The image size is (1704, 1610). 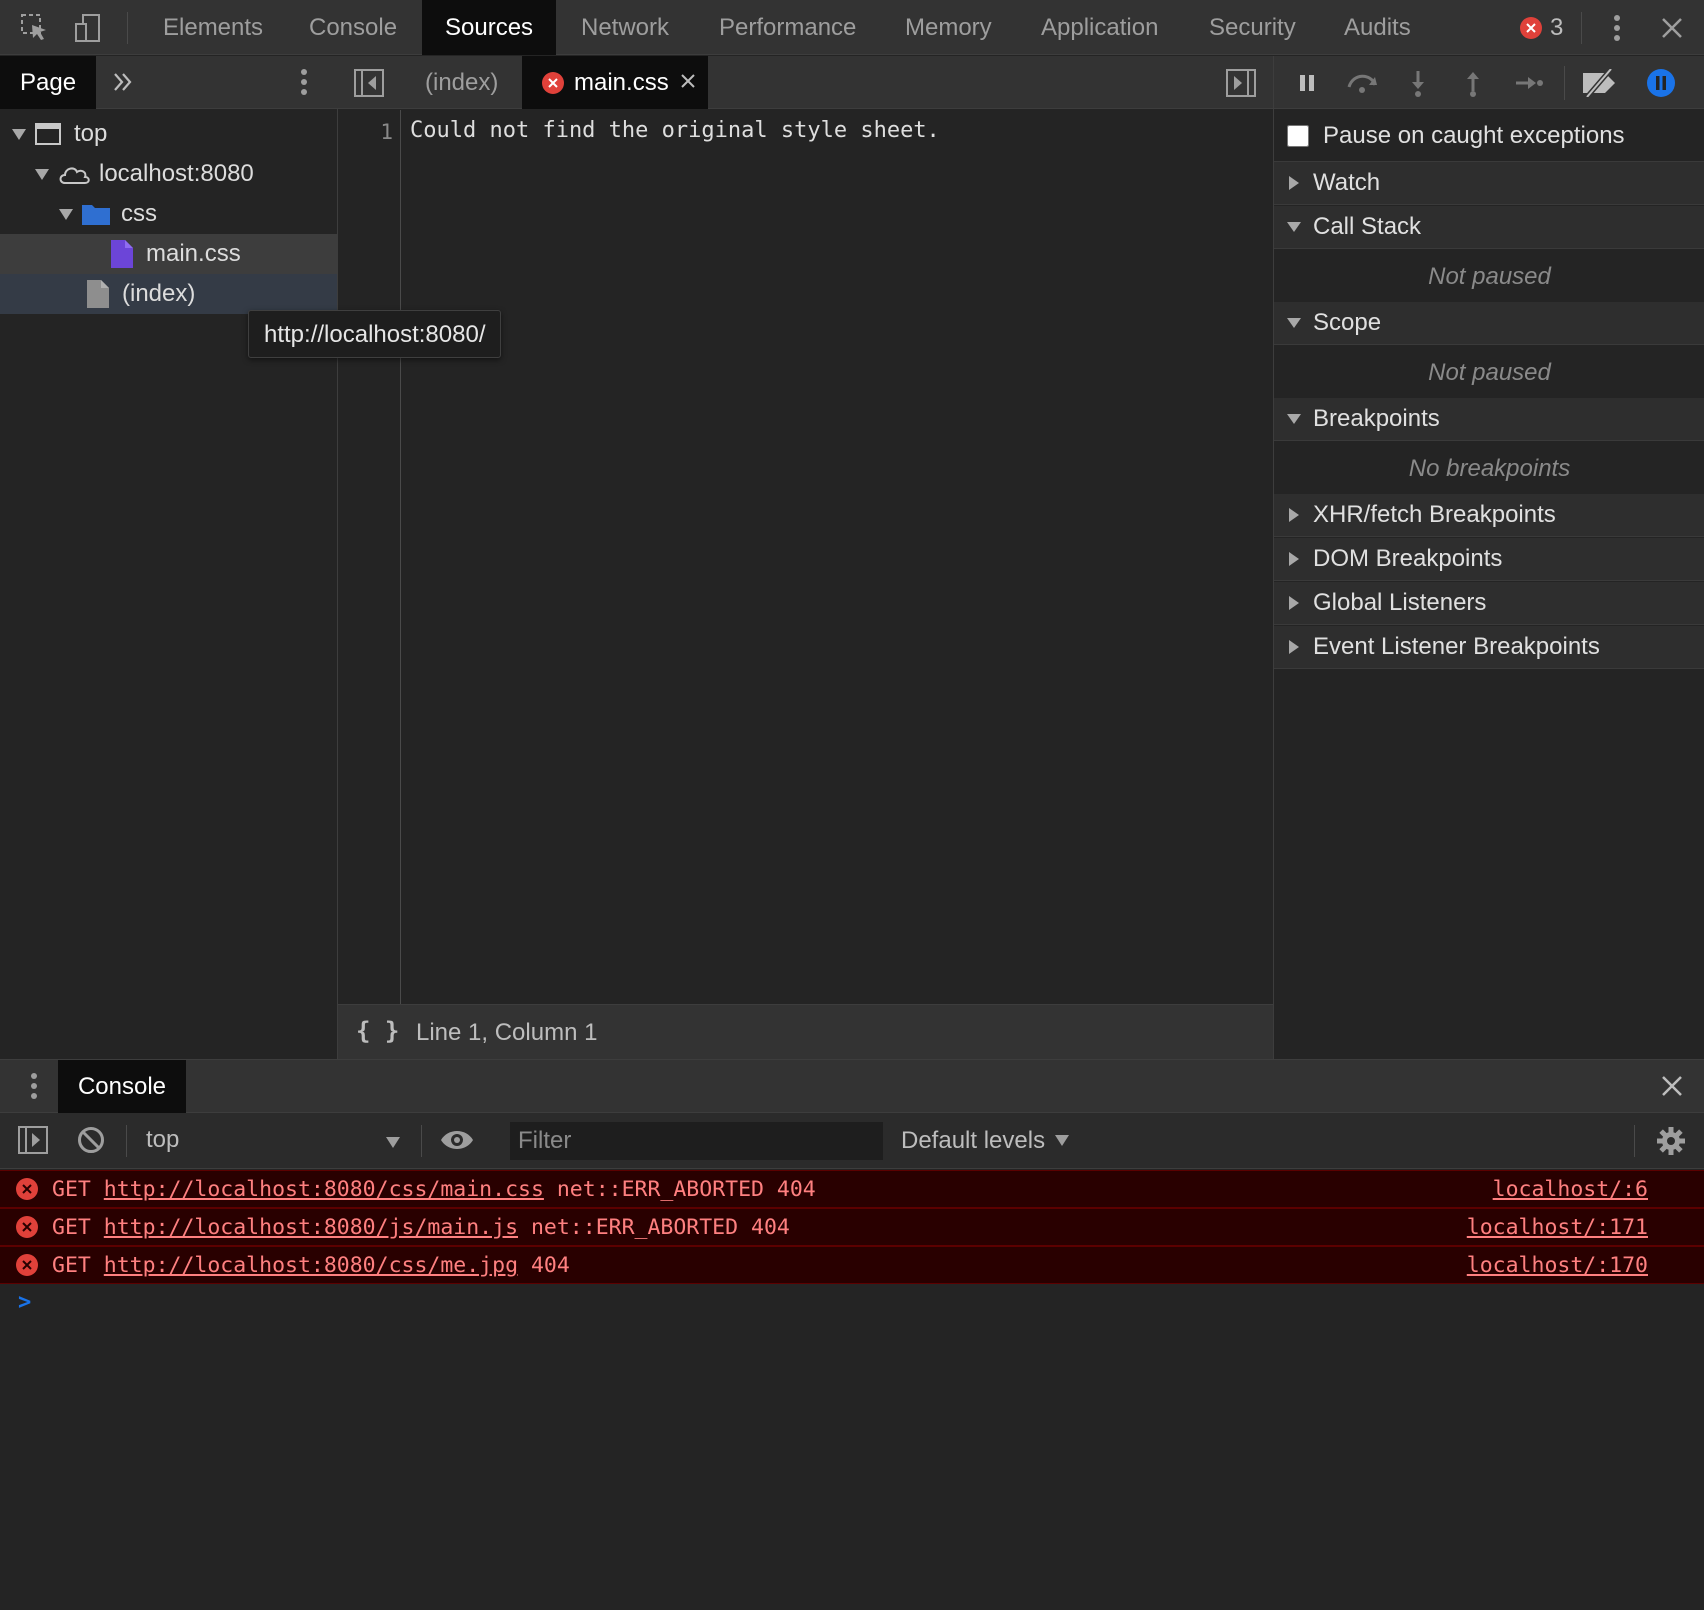 I want to click on inspect-element-icon, so click(x=35, y=28).